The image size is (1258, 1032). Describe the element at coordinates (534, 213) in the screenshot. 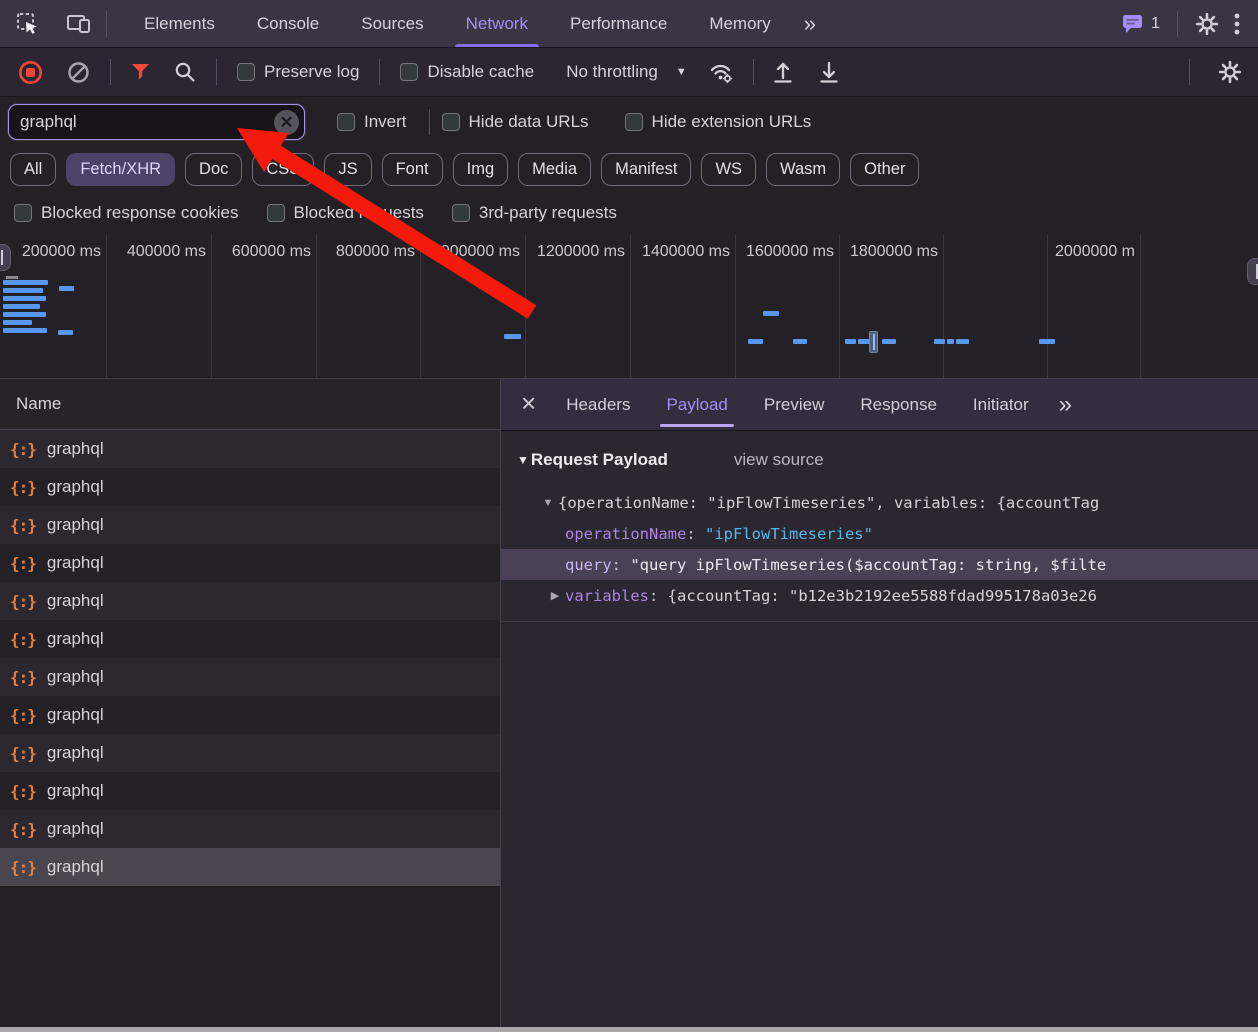

I see `adv-filter-3rd-party-requests: 3rd-party requests` at that location.